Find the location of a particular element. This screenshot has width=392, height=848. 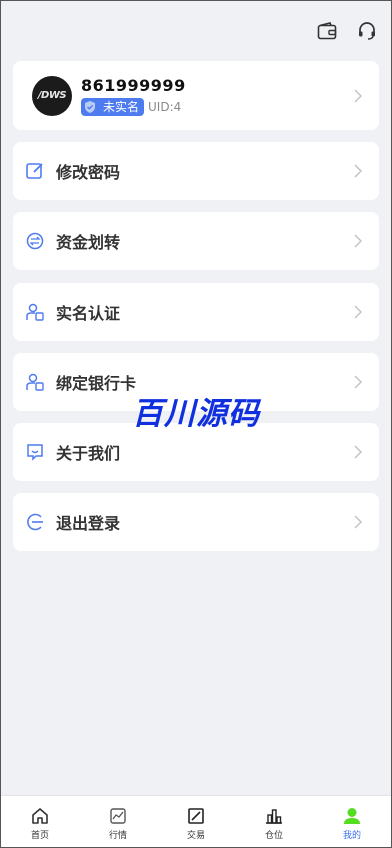

tab-mine: 我的 is located at coordinates (352, 821).